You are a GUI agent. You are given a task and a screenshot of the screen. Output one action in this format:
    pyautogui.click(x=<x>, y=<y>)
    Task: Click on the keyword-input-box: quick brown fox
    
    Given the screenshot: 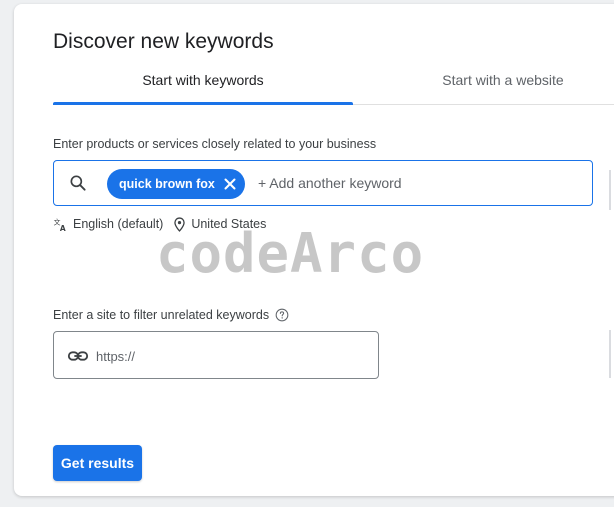 What is the action you would take?
    pyautogui.click(x=323, y=183)
    